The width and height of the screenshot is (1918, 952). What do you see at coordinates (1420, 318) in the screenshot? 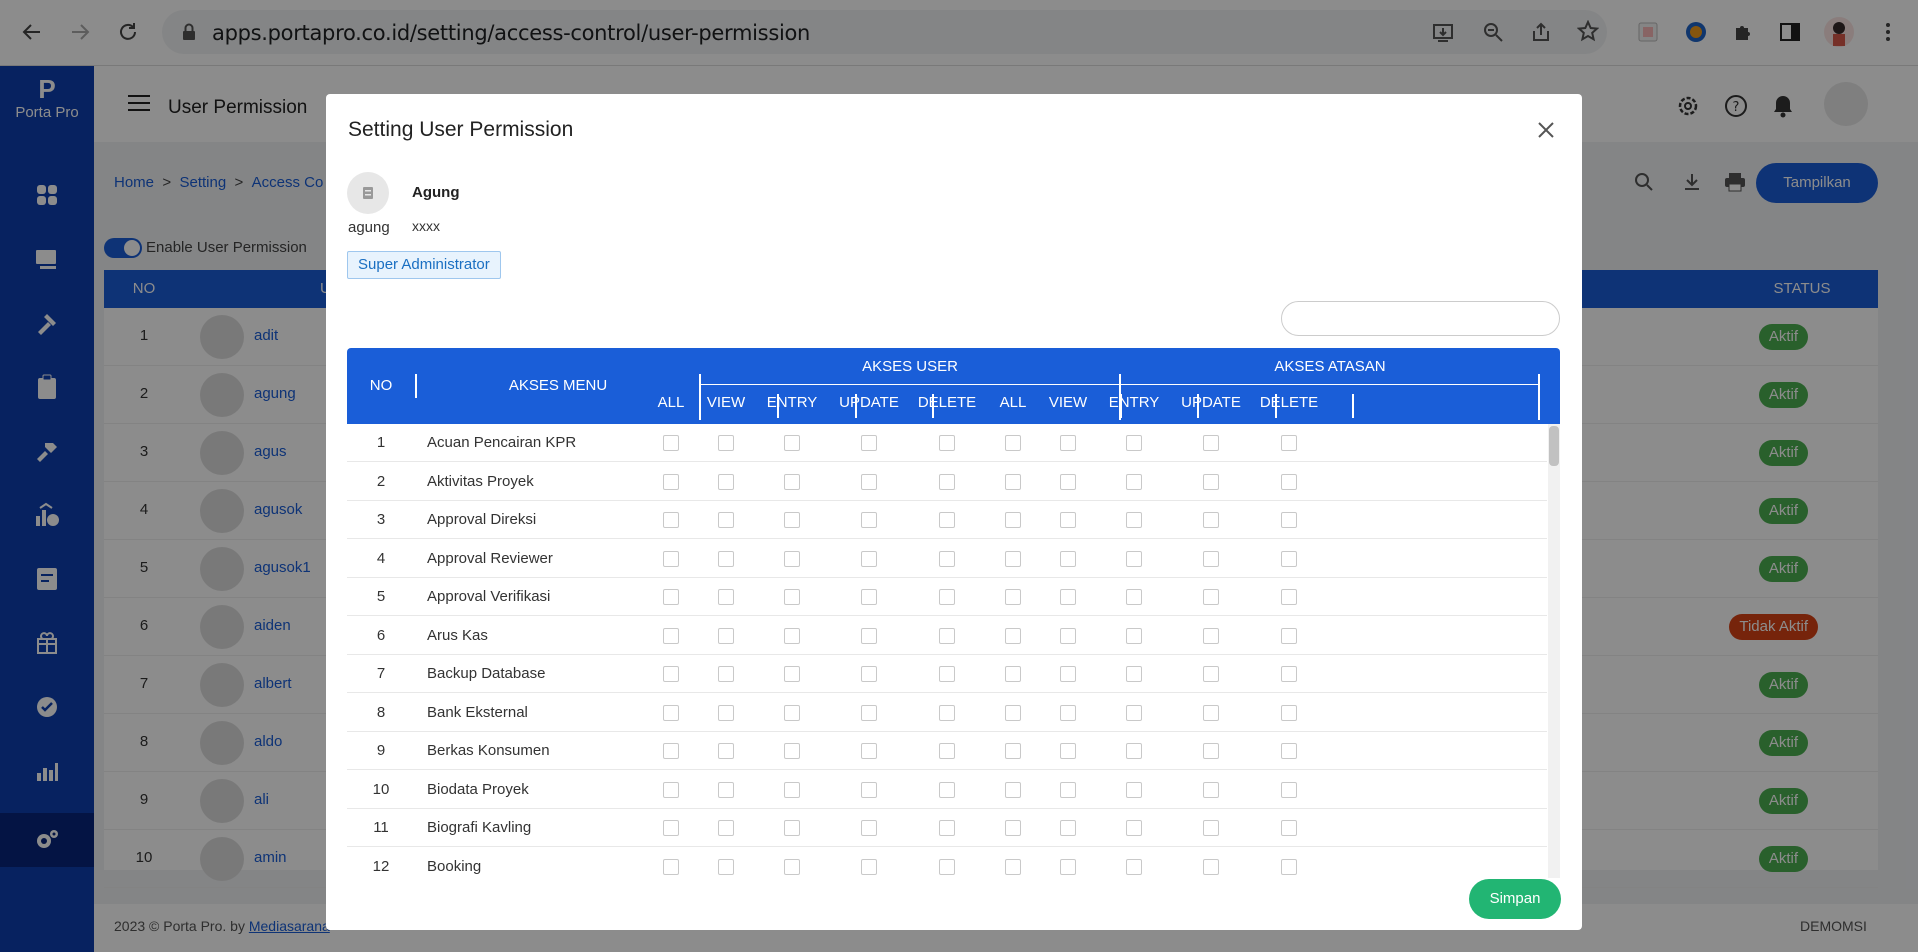
I see `search-input` at bounding box center [1420, 318].